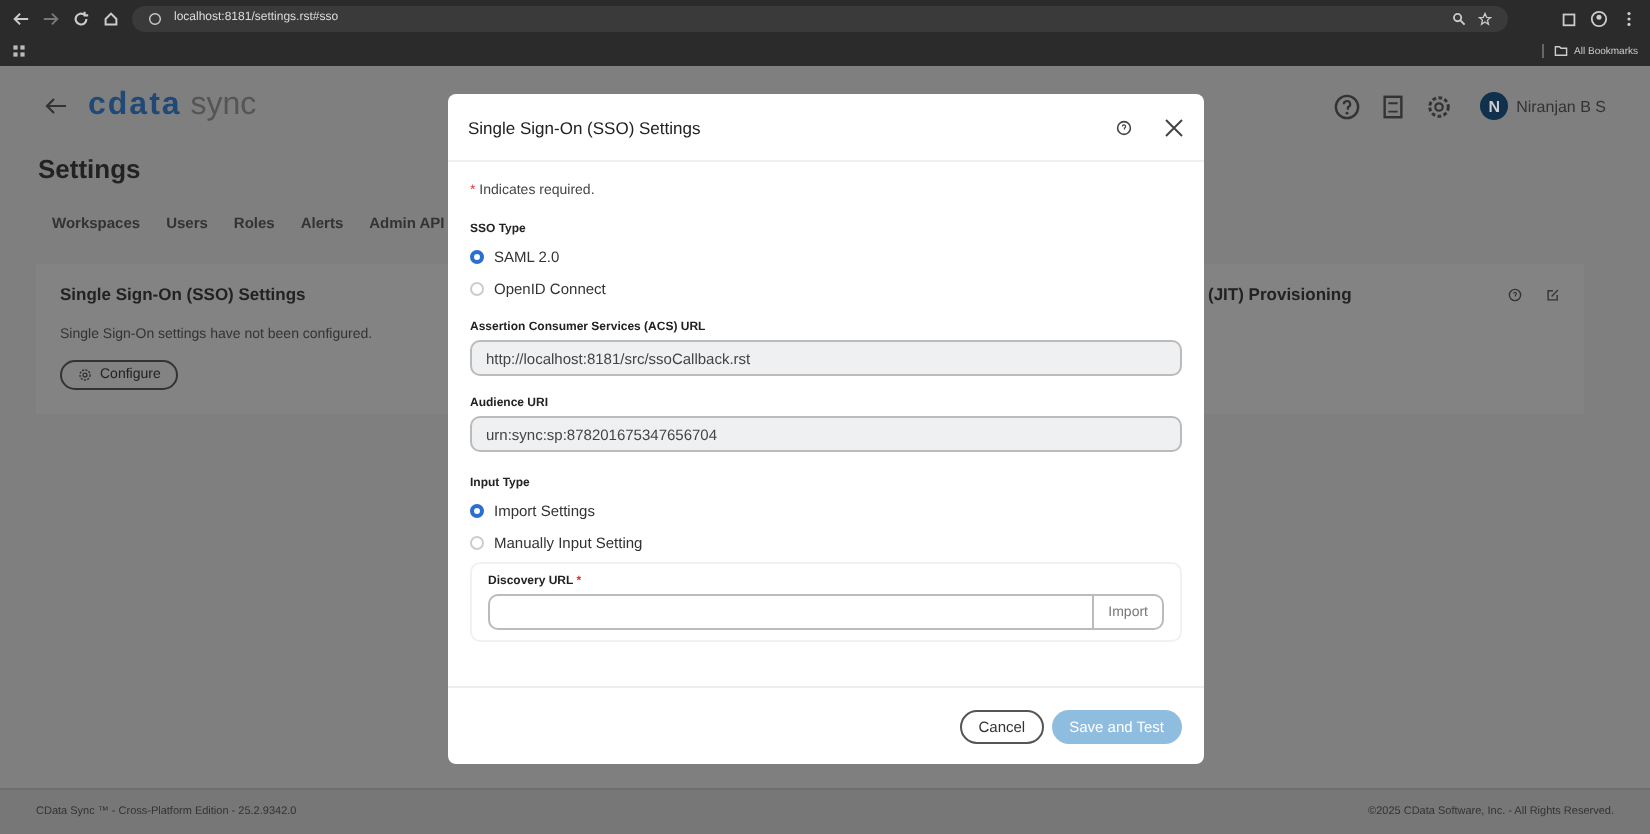 Image resolution: width=1650 pixels, height=834 pixels. What do you see at coordinates (1124, 127) in the screenshot?
I see `help-icon` at bounding box center [1124, 127].